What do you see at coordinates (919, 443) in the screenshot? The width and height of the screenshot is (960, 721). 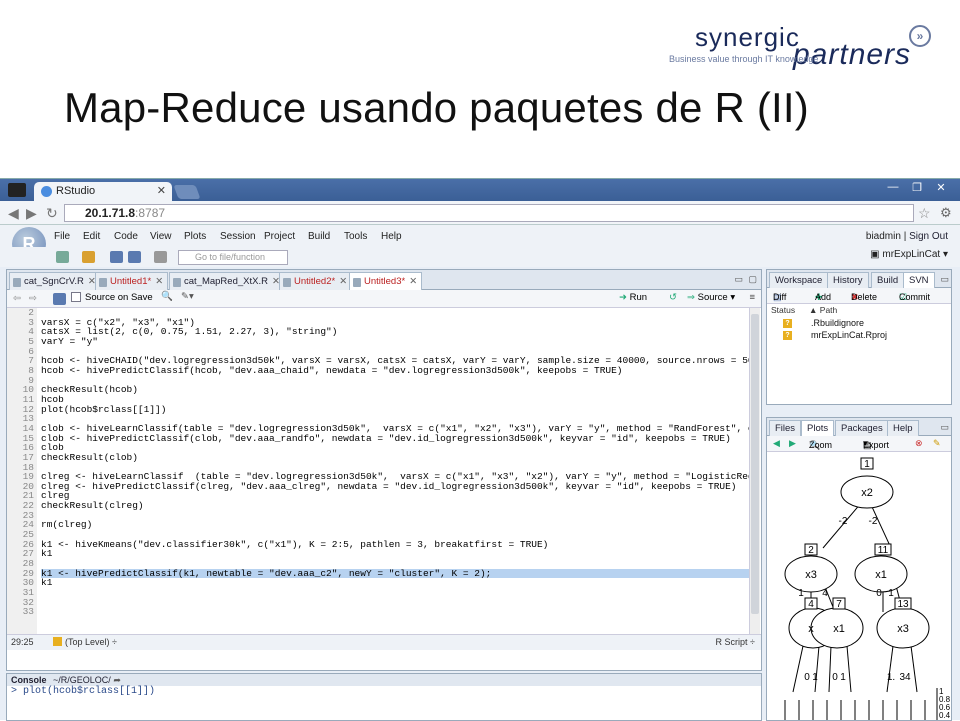 I see `remove-plot-icon: ⊗` at bounding box center [919, 443].